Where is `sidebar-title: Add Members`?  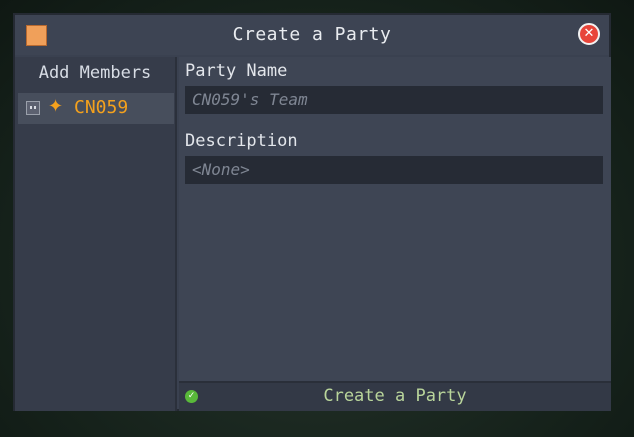 sidebar-title: Add Members is located at coordinates (95, 73).